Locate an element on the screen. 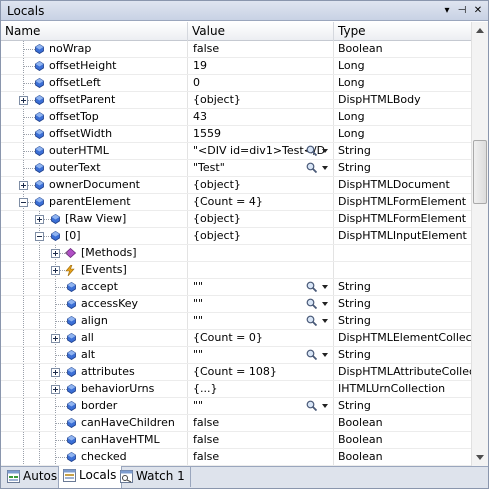 This screenshot has width=489, height=489. name-cell: offsetWidth is located at coordinates (94, 134).